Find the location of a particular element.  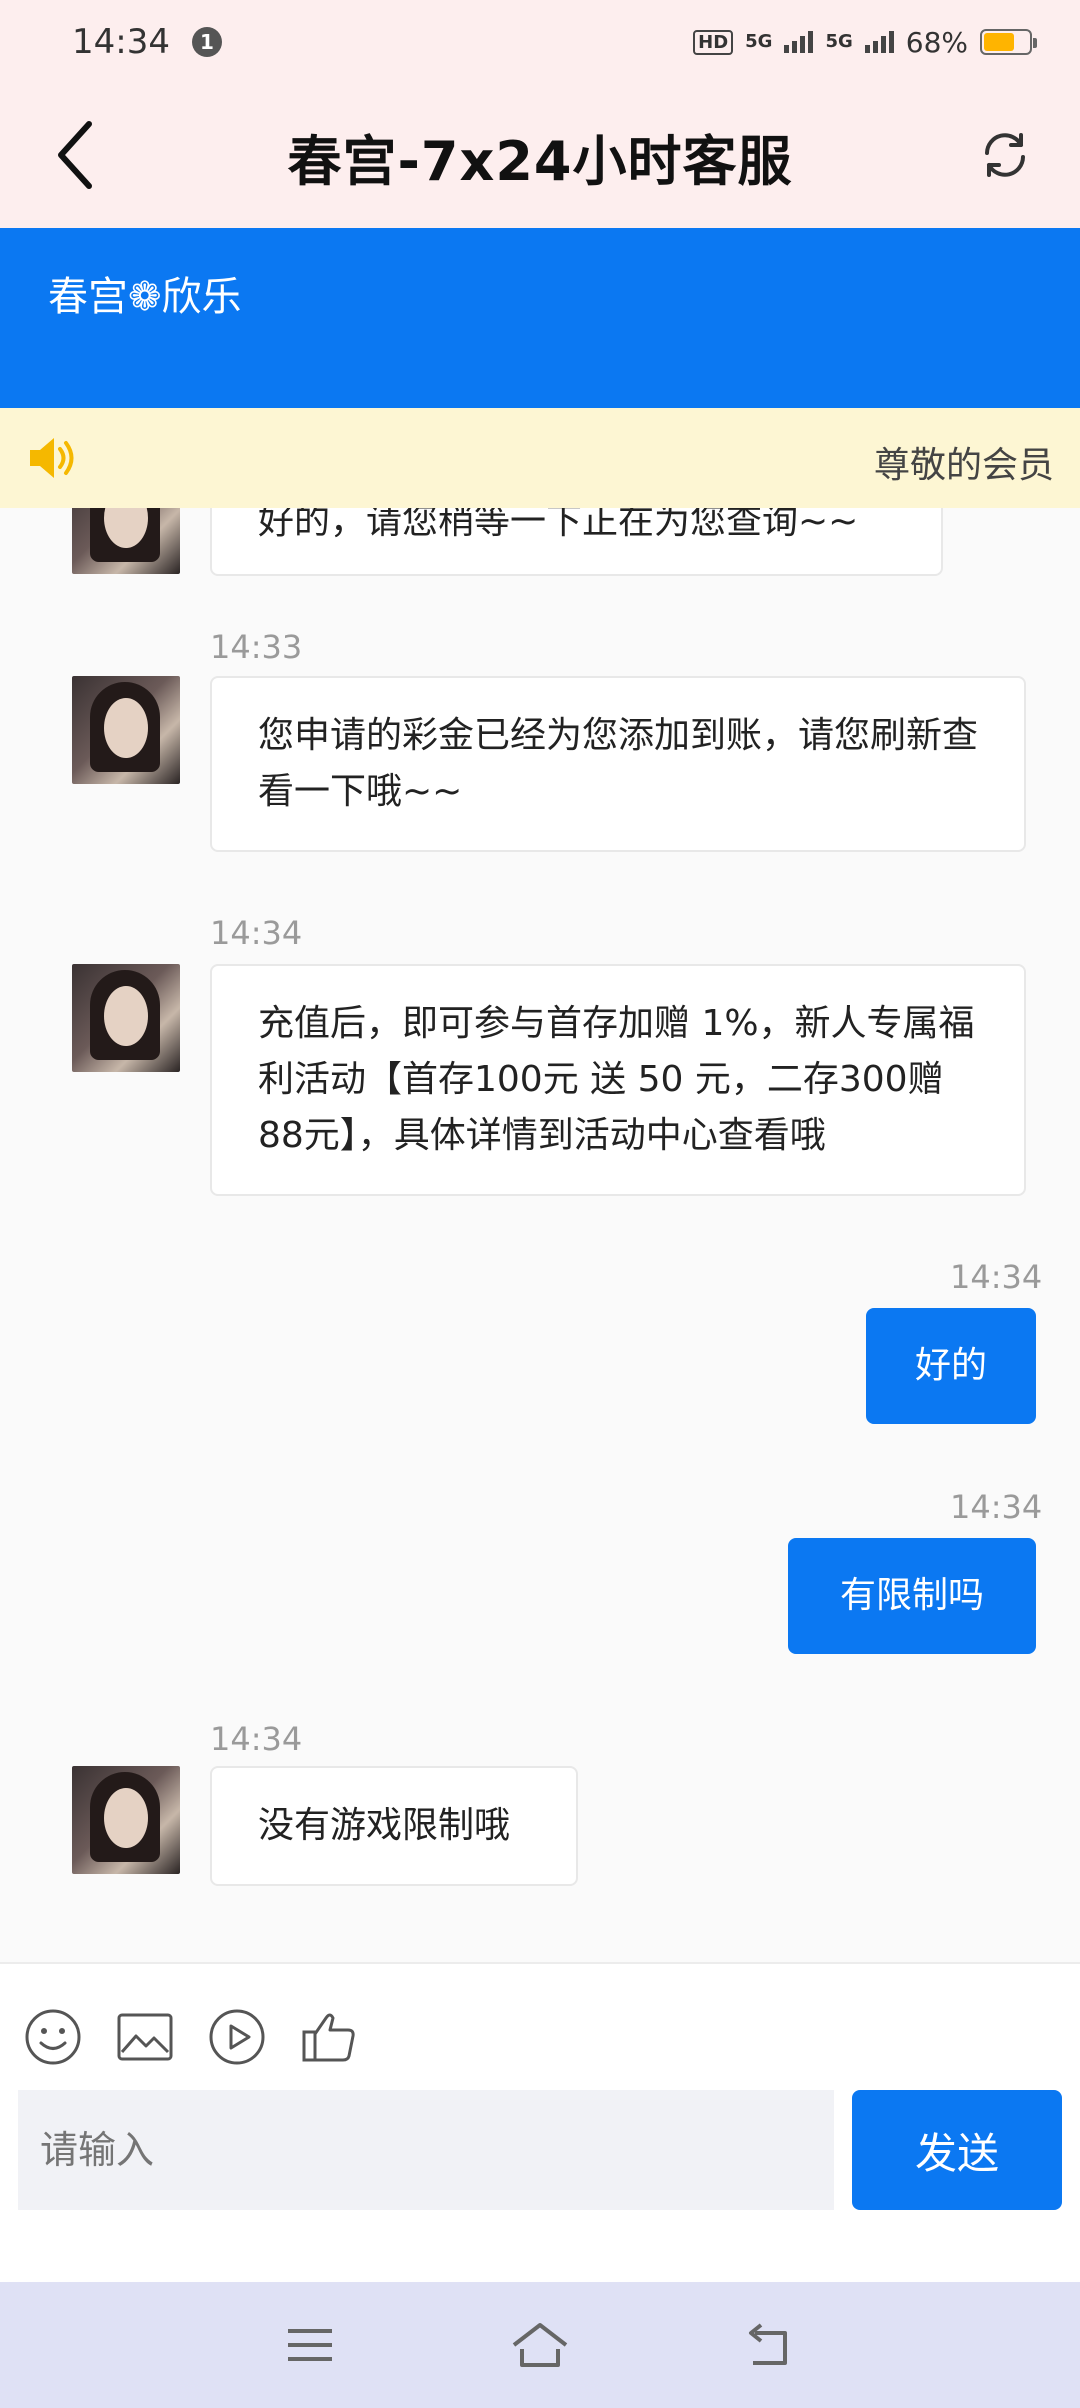

page-title: 春宫-7x24小时客服 is located at coordinates (540, 161).